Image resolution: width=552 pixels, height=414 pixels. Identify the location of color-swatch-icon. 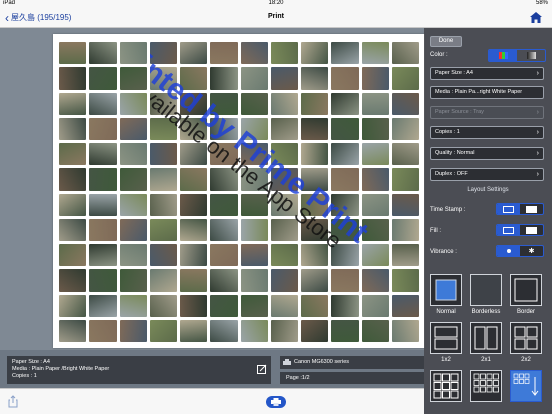
(503, 55).